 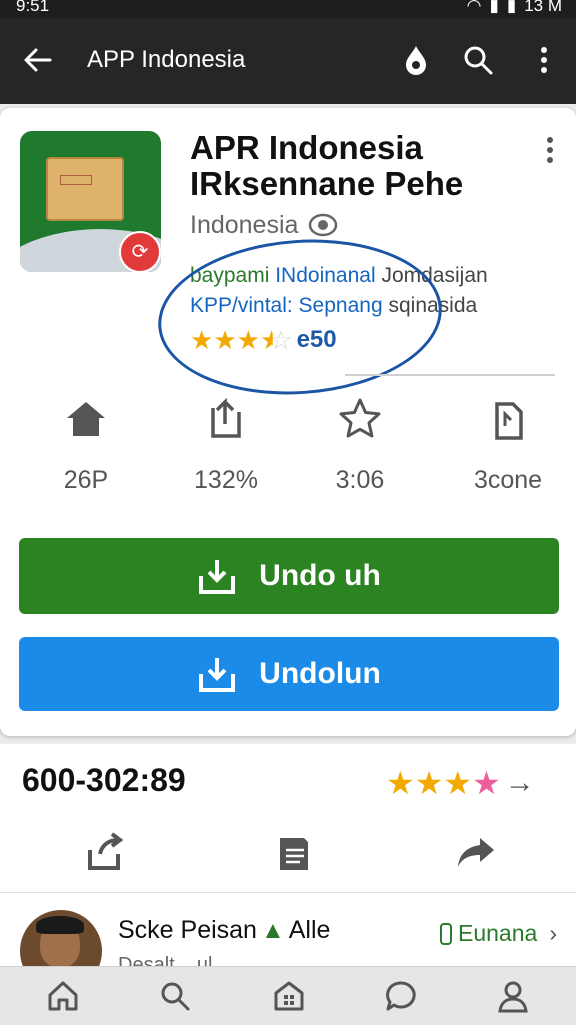 What do you see at coordinates (272, 930) in the screenshot?
I see `triangle-icon: ▲` at bounding box center [272, 930].